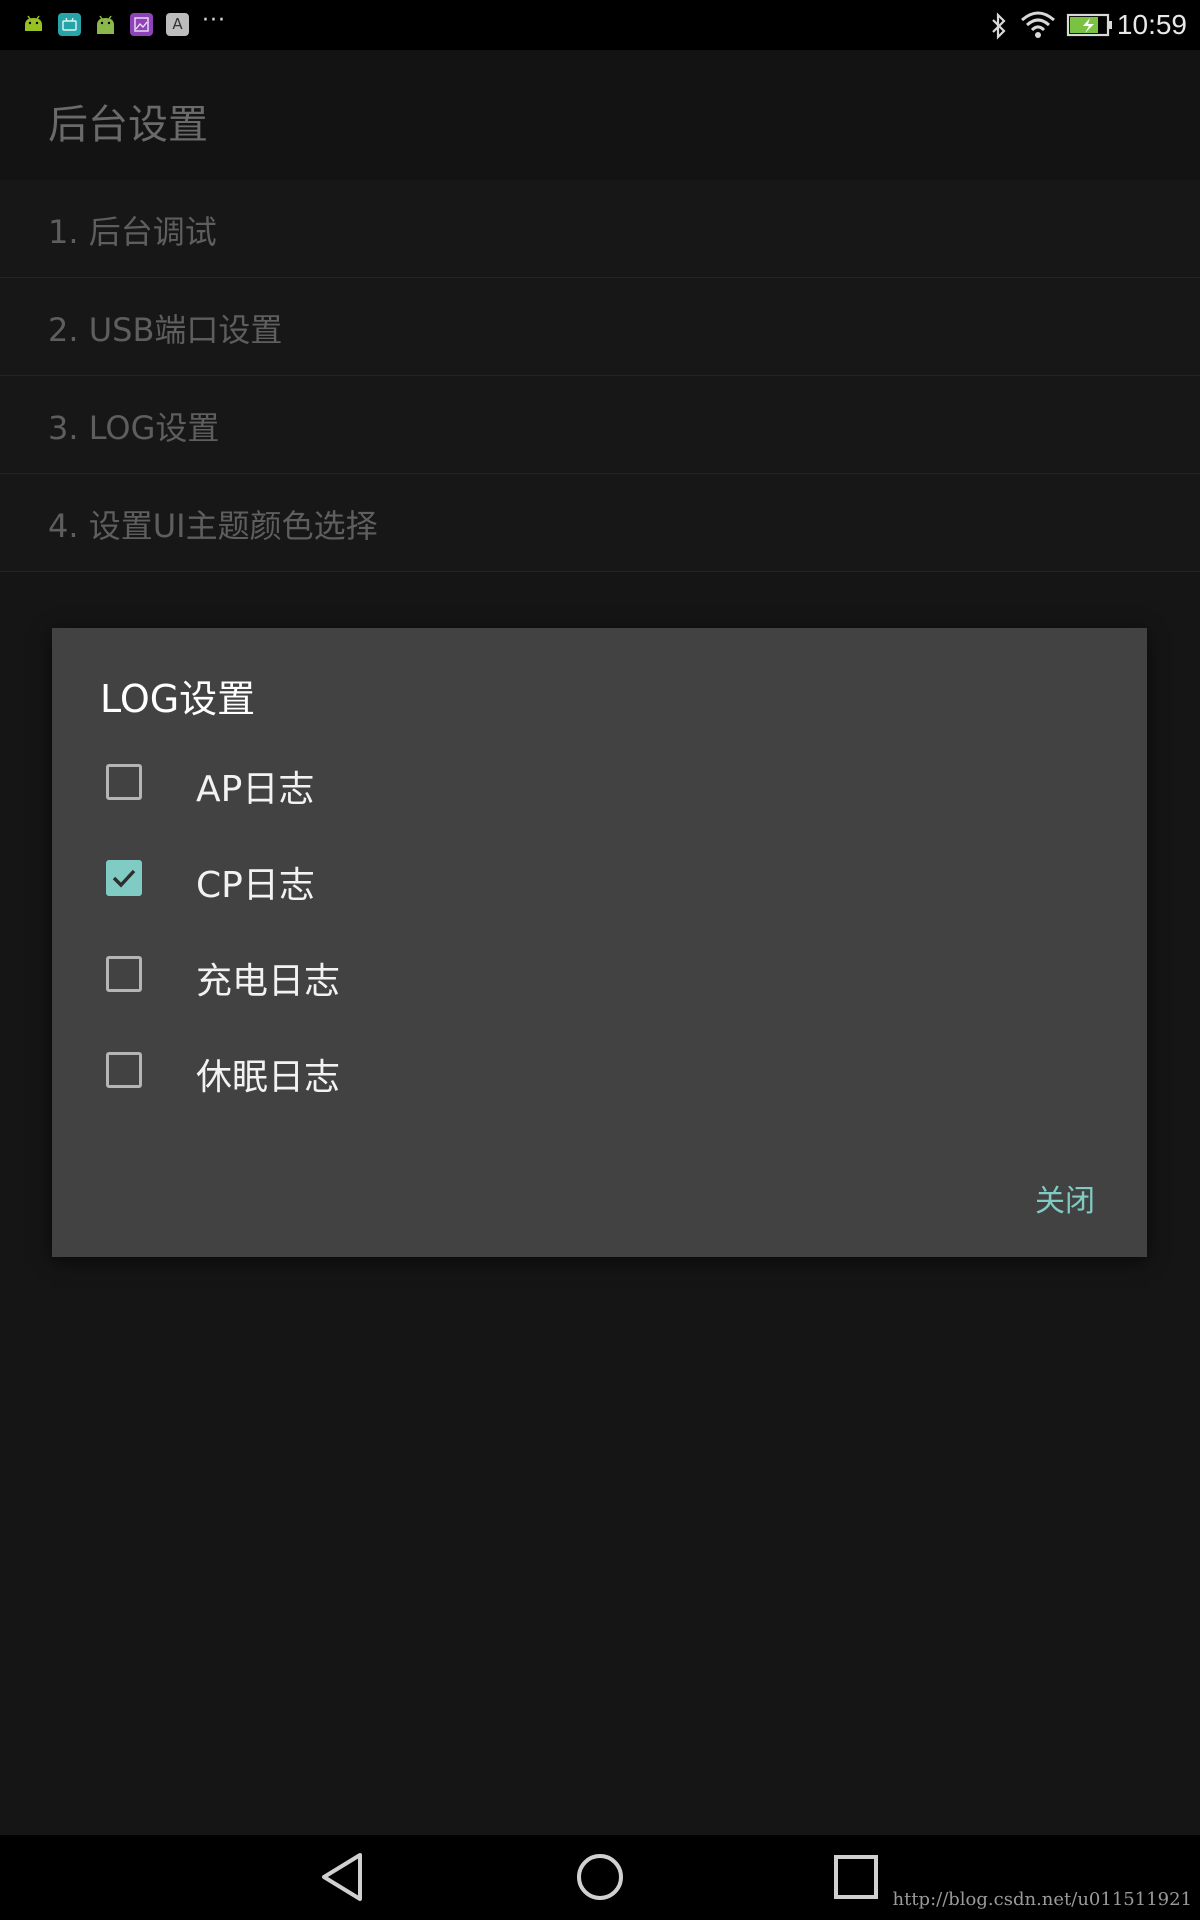  I want to click on more-notifications-icon: ···, so click(214, 20).